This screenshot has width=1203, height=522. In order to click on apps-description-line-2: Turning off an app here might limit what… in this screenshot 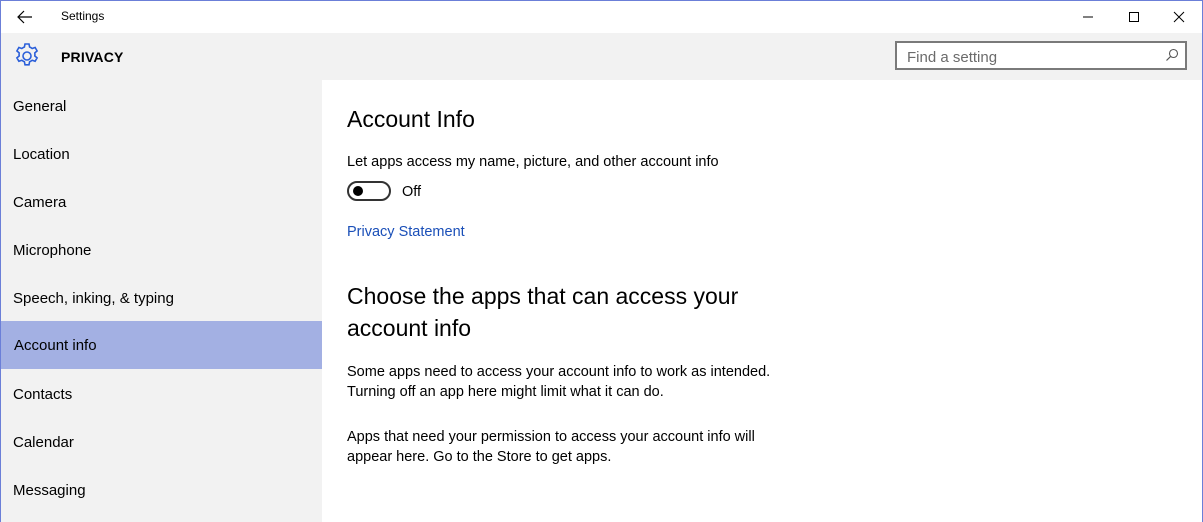, I will do `click(505, 392)`.